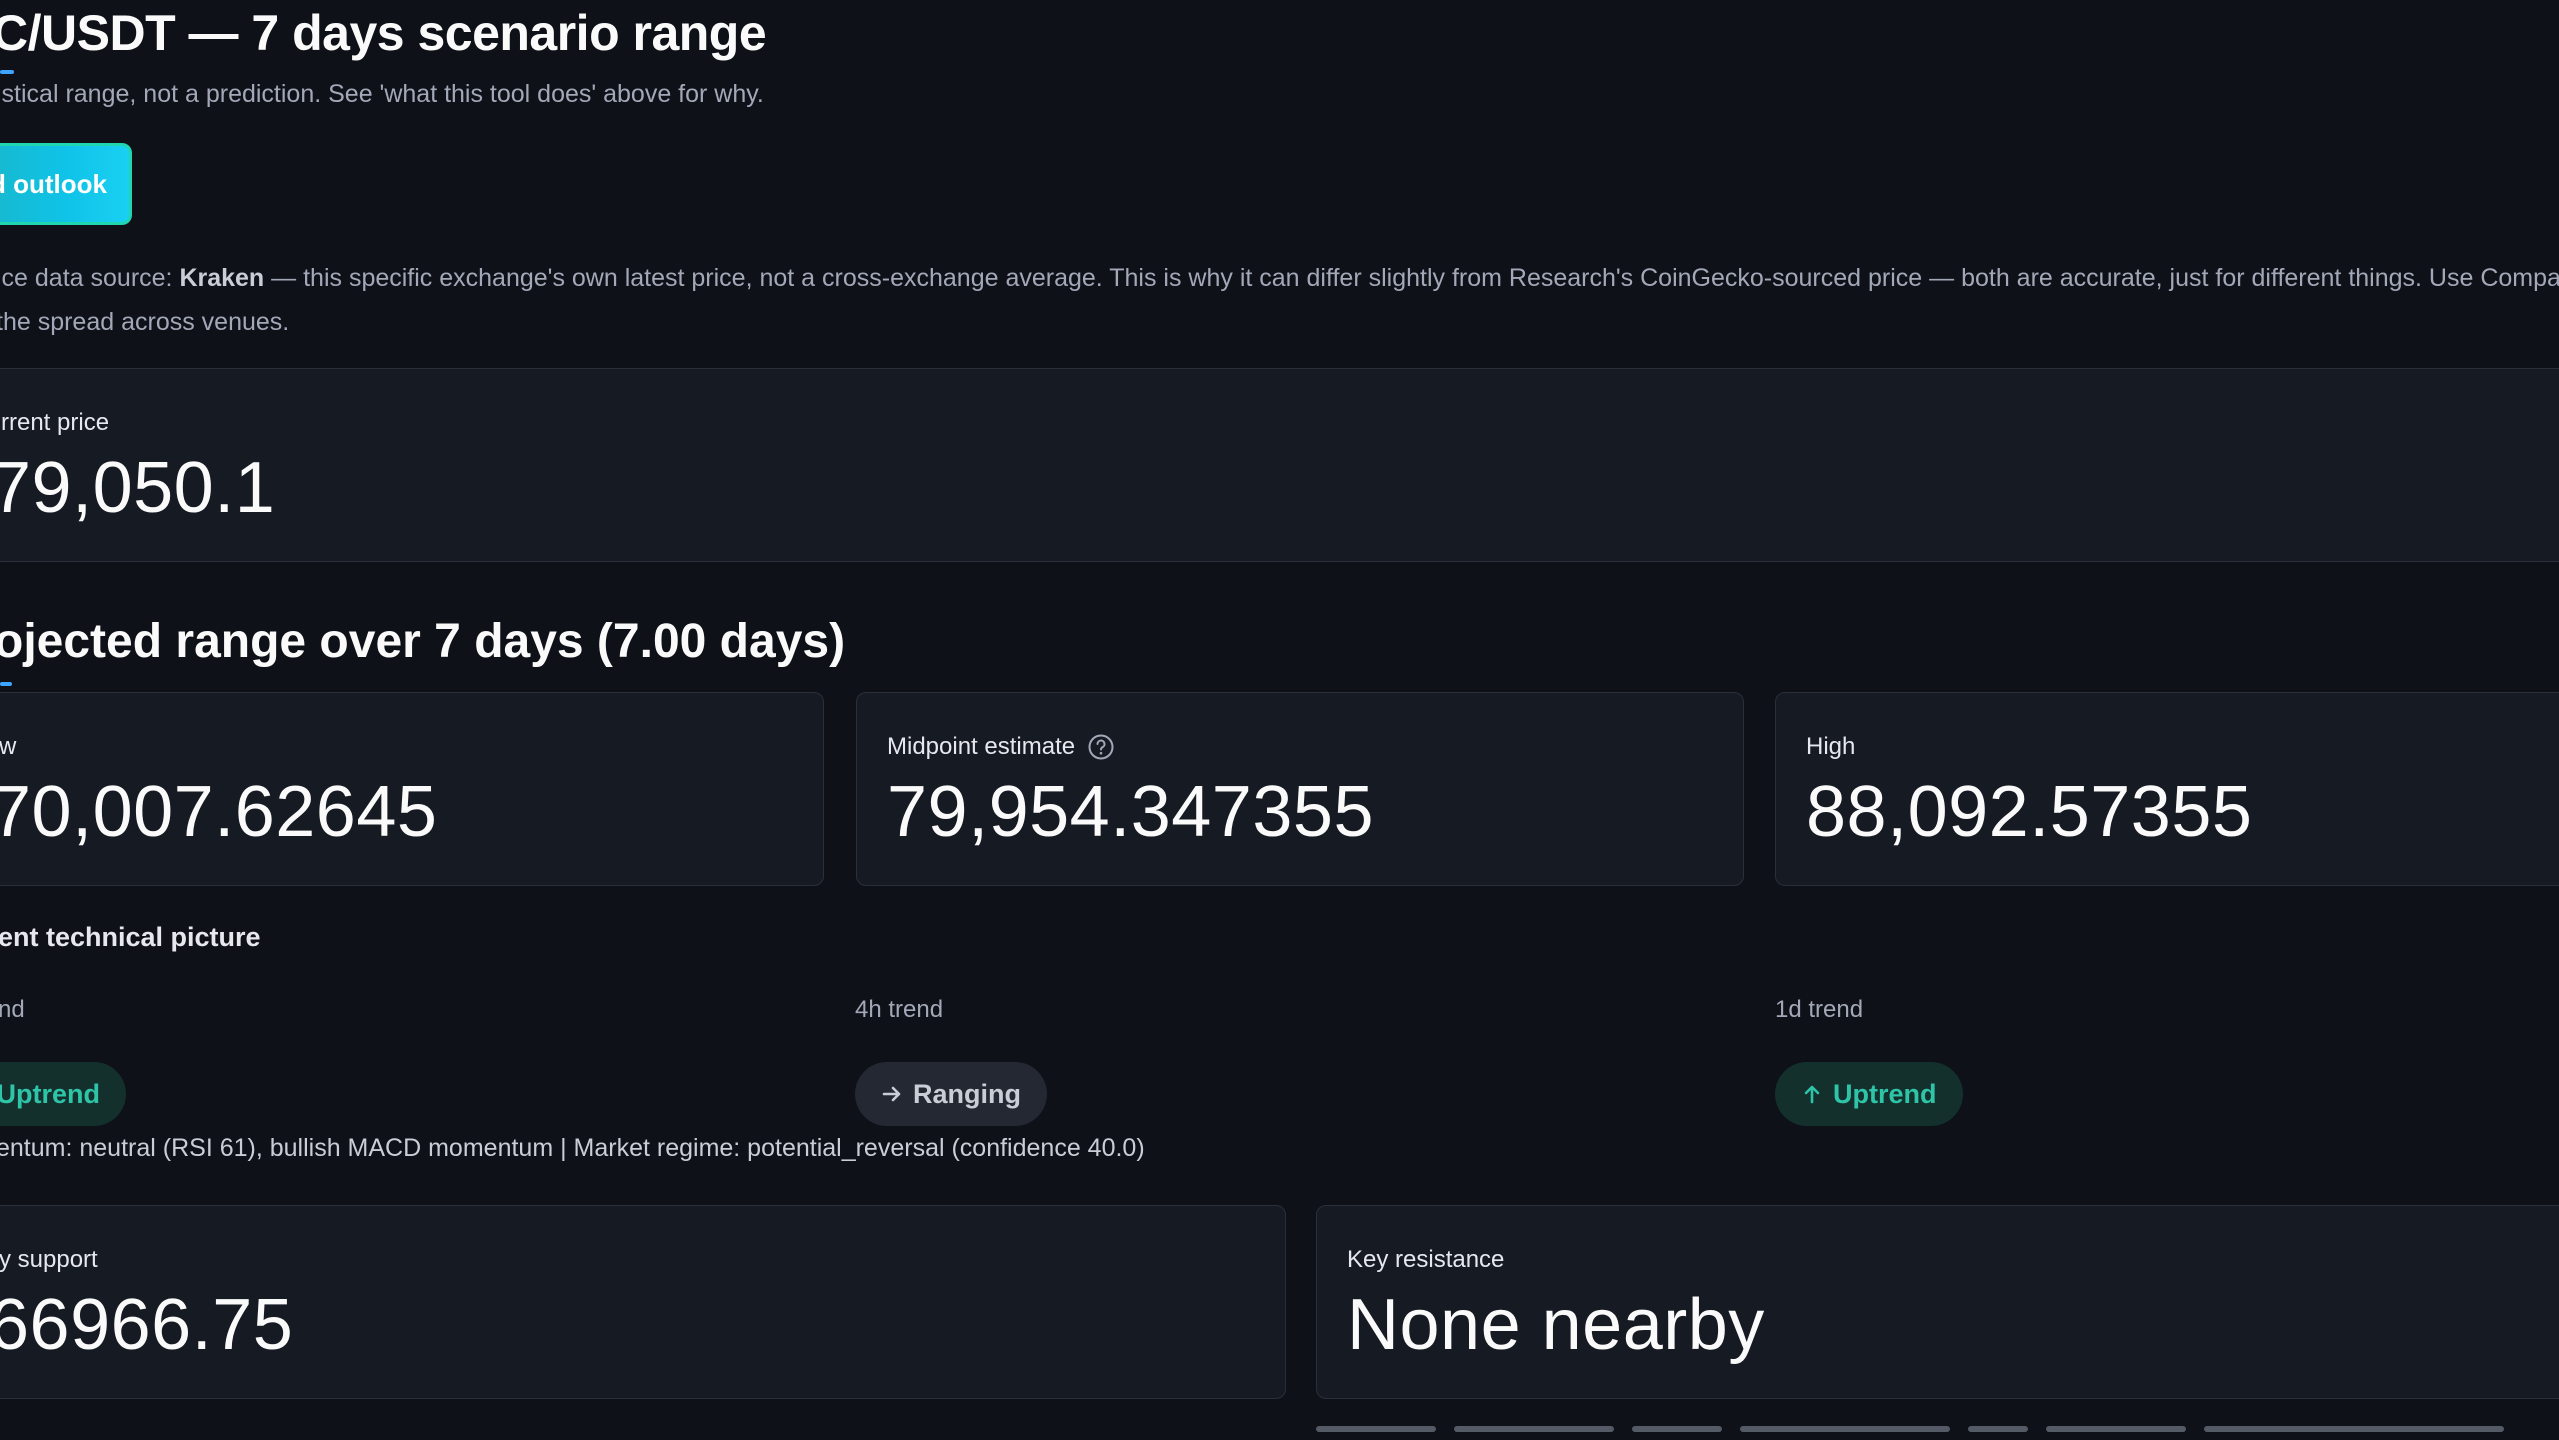 The width and height of the screenshot is (2559, 1440). Describe the element at coordinates (1101, 747) in the screenshot. I see `help-circle-icon` at that location.